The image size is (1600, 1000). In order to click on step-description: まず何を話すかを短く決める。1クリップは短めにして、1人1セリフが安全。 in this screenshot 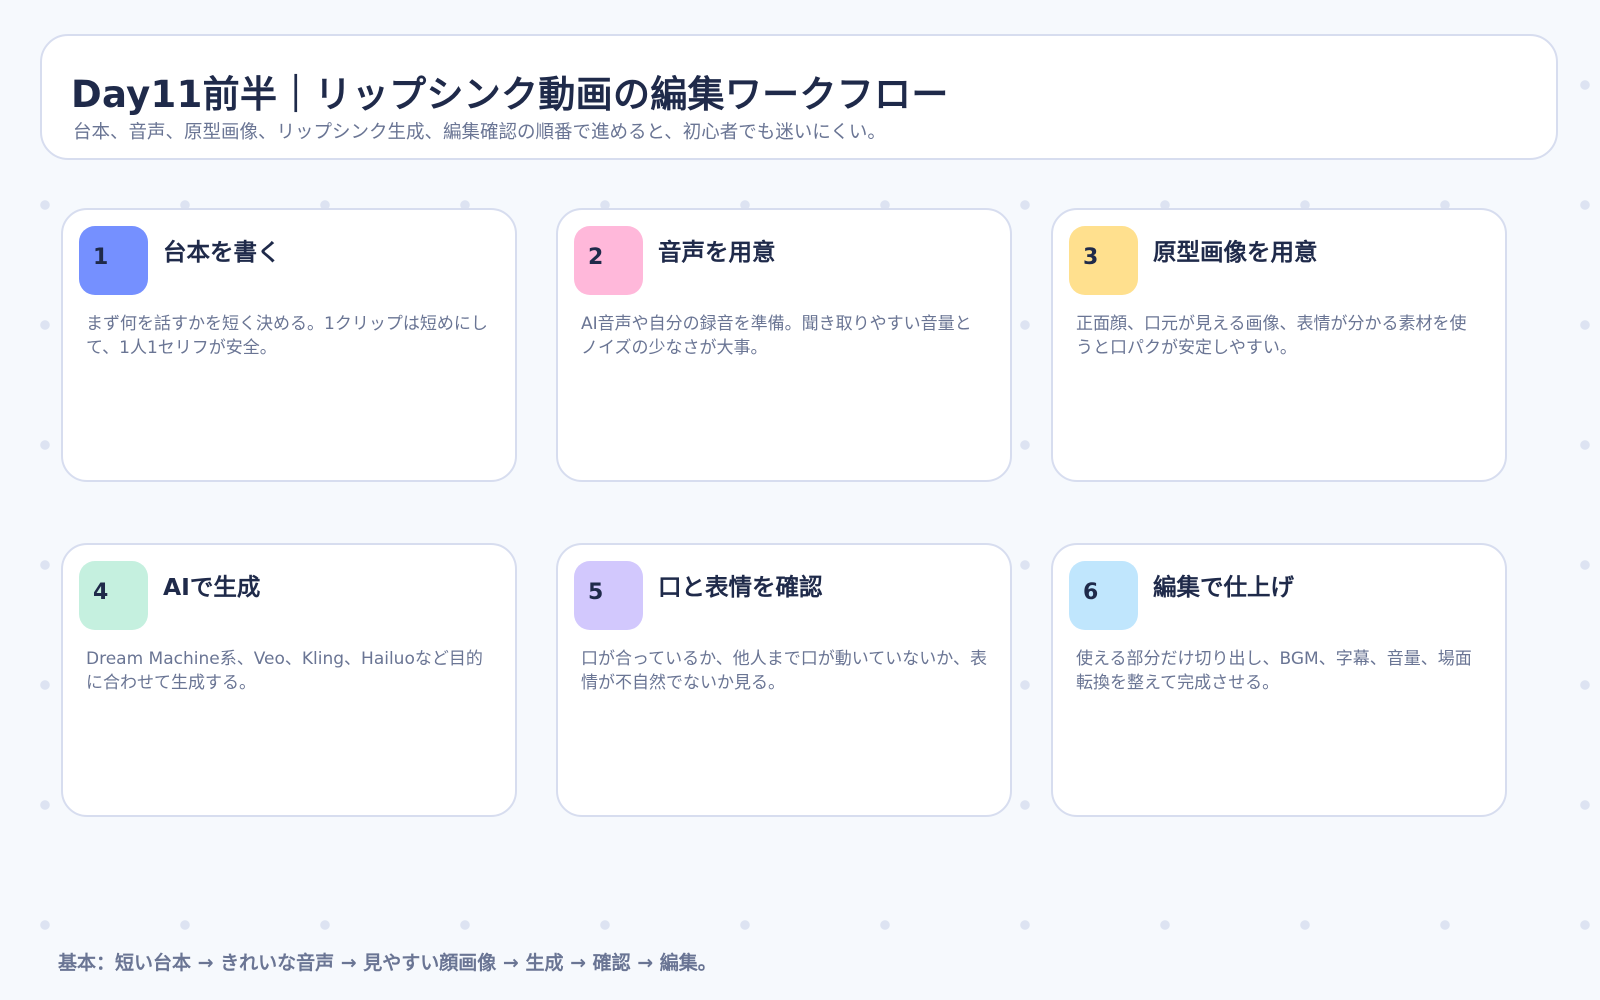, I will do `click(287, 336)`.